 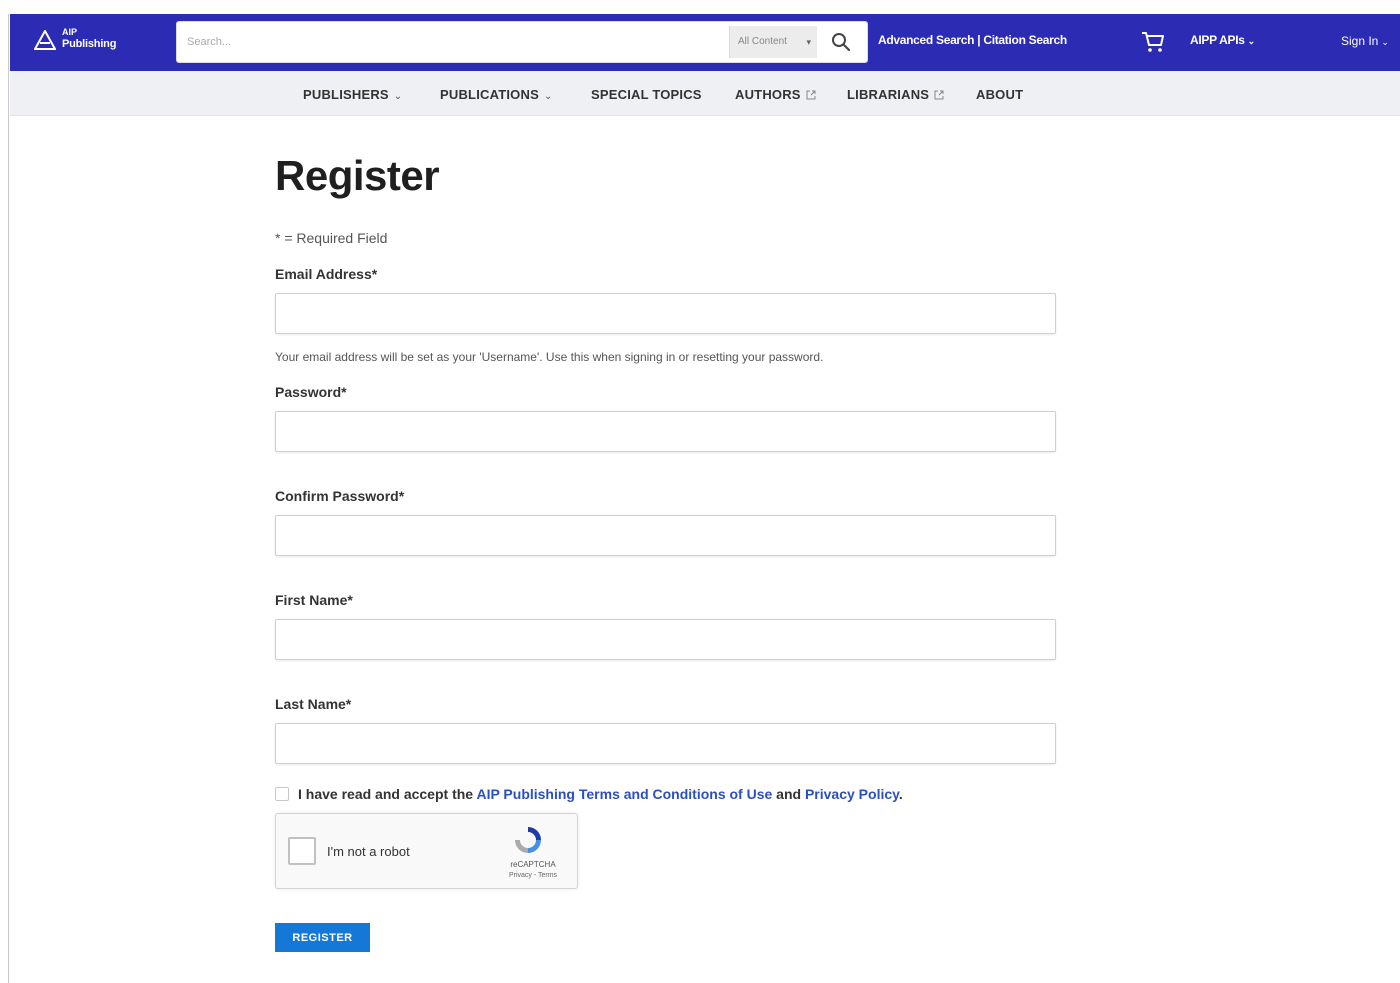 I want to click on search-bar: All Content ▾, so click(x=522, y=42).